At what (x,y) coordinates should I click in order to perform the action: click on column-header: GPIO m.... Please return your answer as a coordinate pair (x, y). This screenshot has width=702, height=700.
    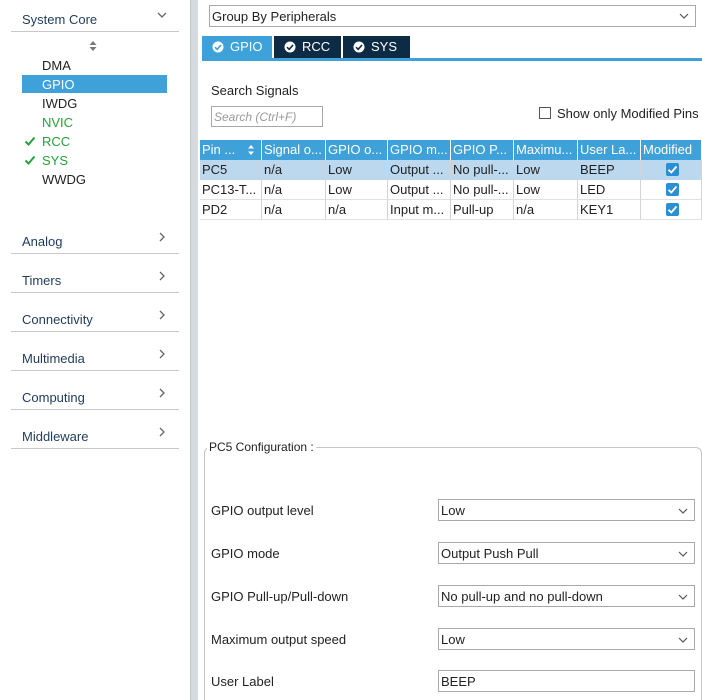
    Looking at the image, I should click on (419, 150).